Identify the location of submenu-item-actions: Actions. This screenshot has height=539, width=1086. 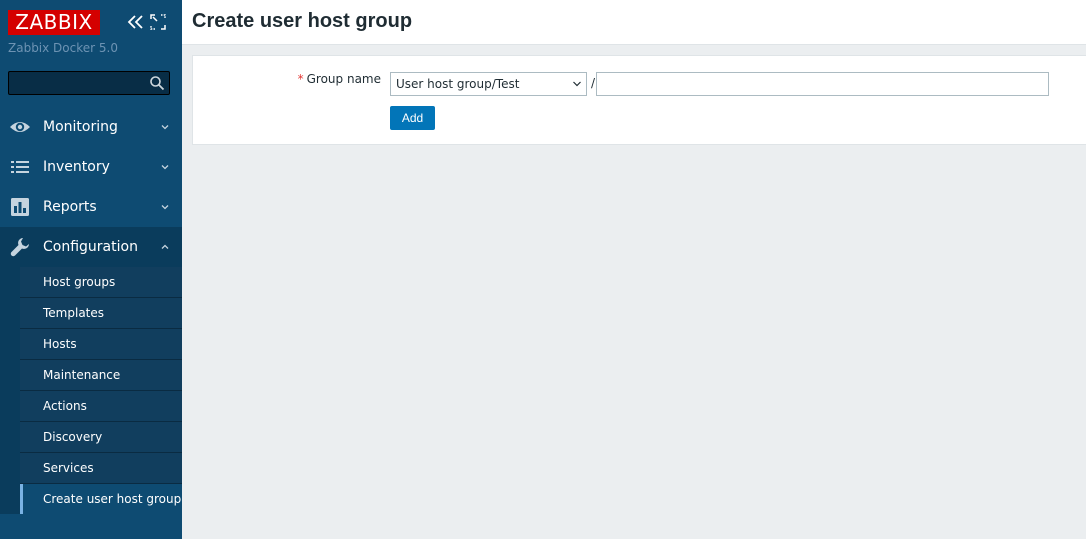
(101, 406).